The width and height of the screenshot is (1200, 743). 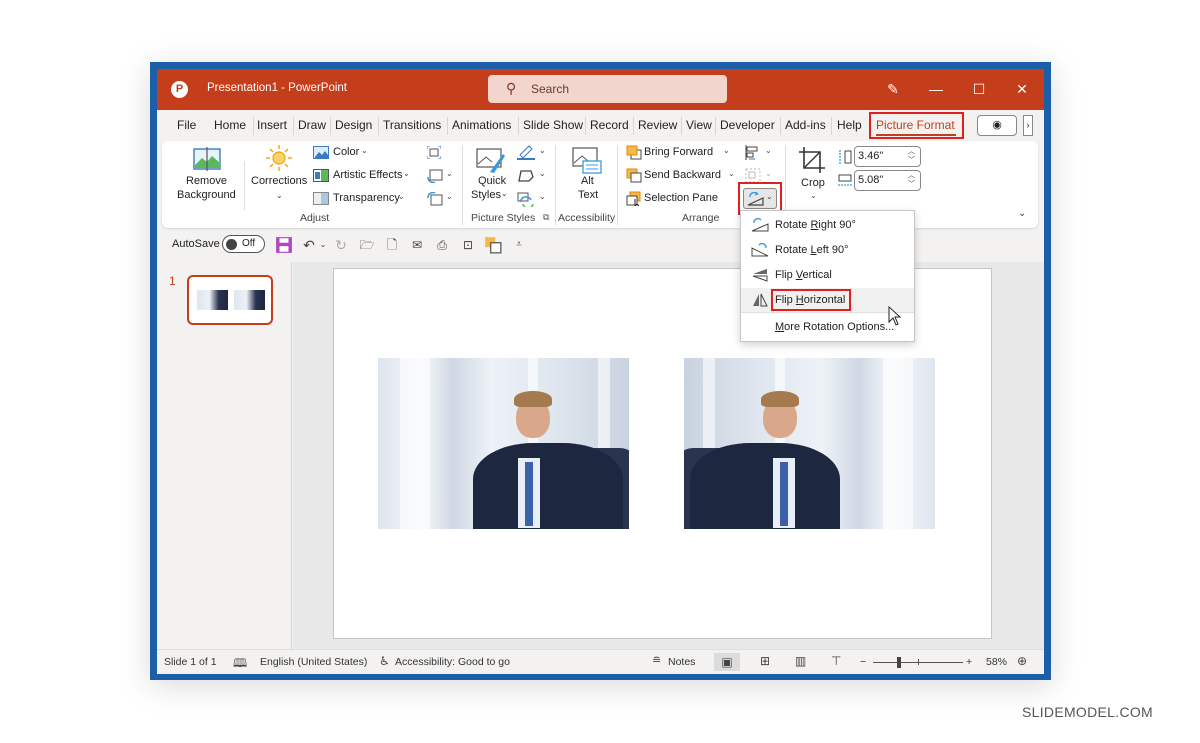 What do you see at coordinates (1028, 125) in the screenshot?
I see `tabs-scroll-right-button: ›` at bounding box center [1028, 125].